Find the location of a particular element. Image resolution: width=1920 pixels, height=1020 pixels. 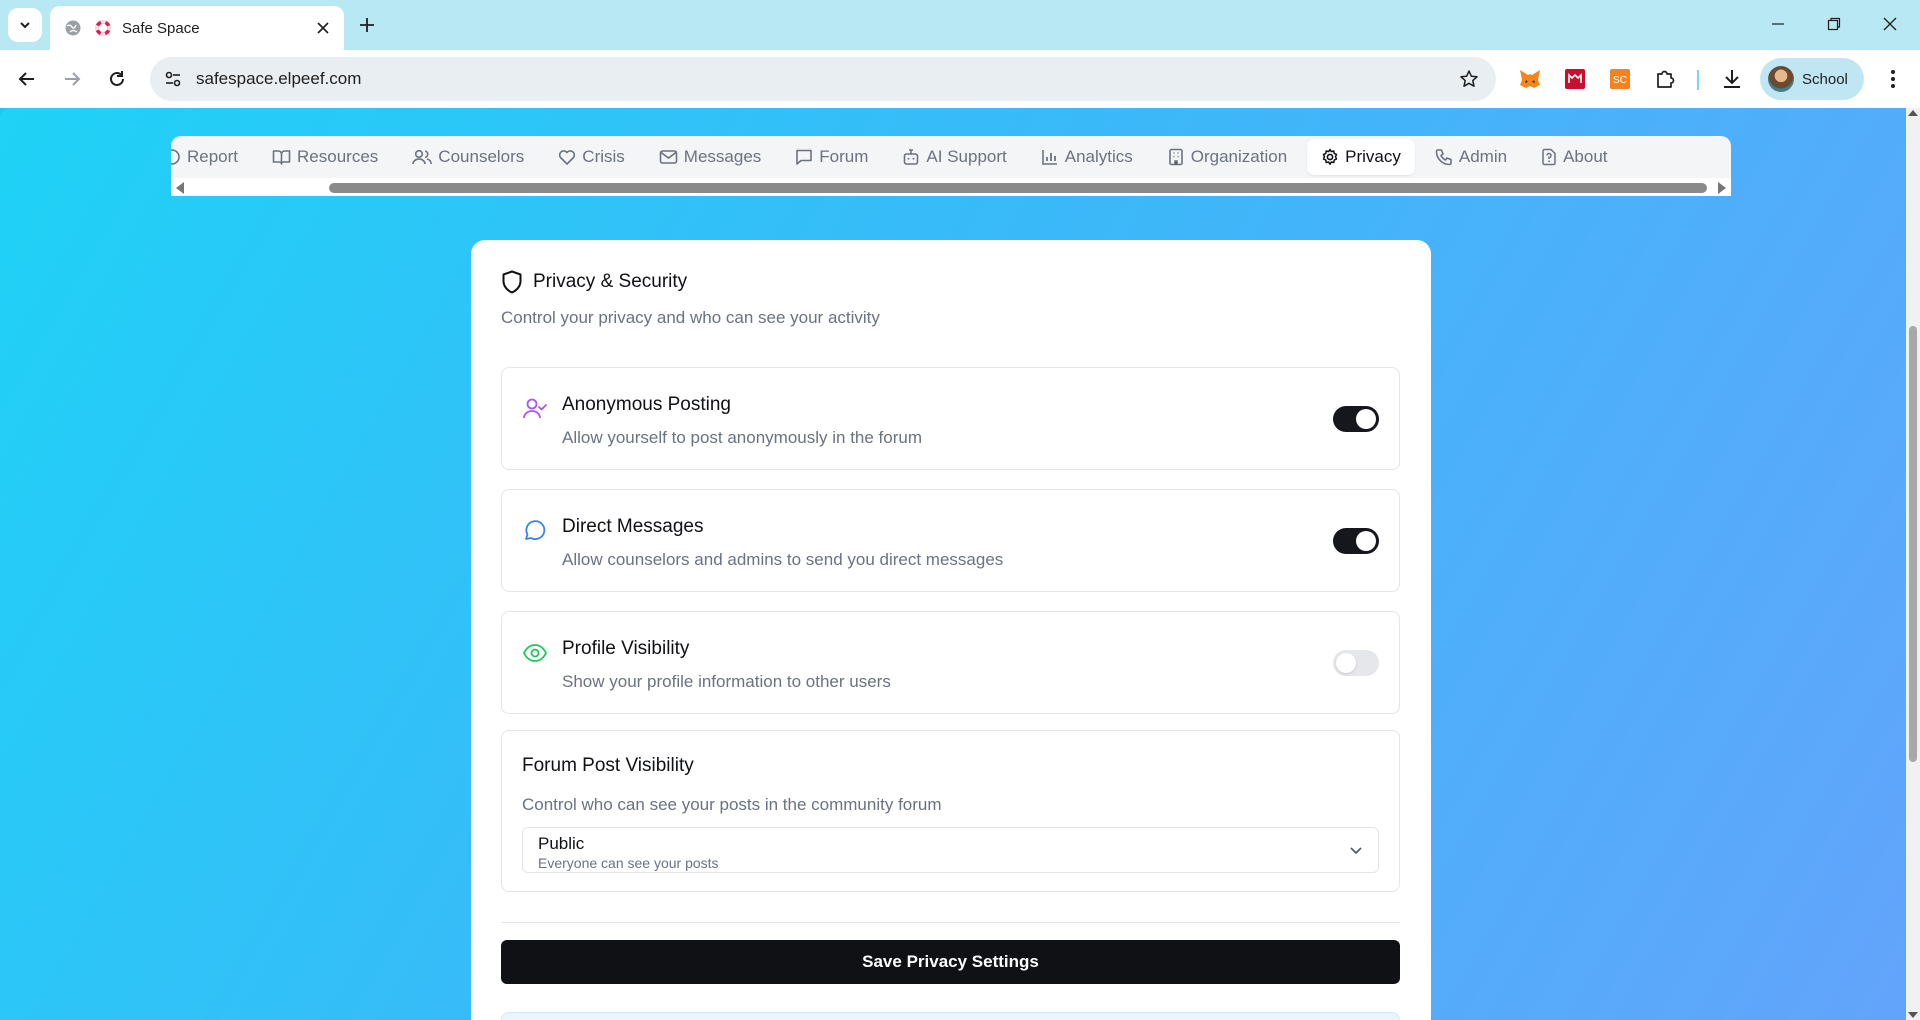

nav-horizontal-scrollbar is located at coordinates (951, 187).